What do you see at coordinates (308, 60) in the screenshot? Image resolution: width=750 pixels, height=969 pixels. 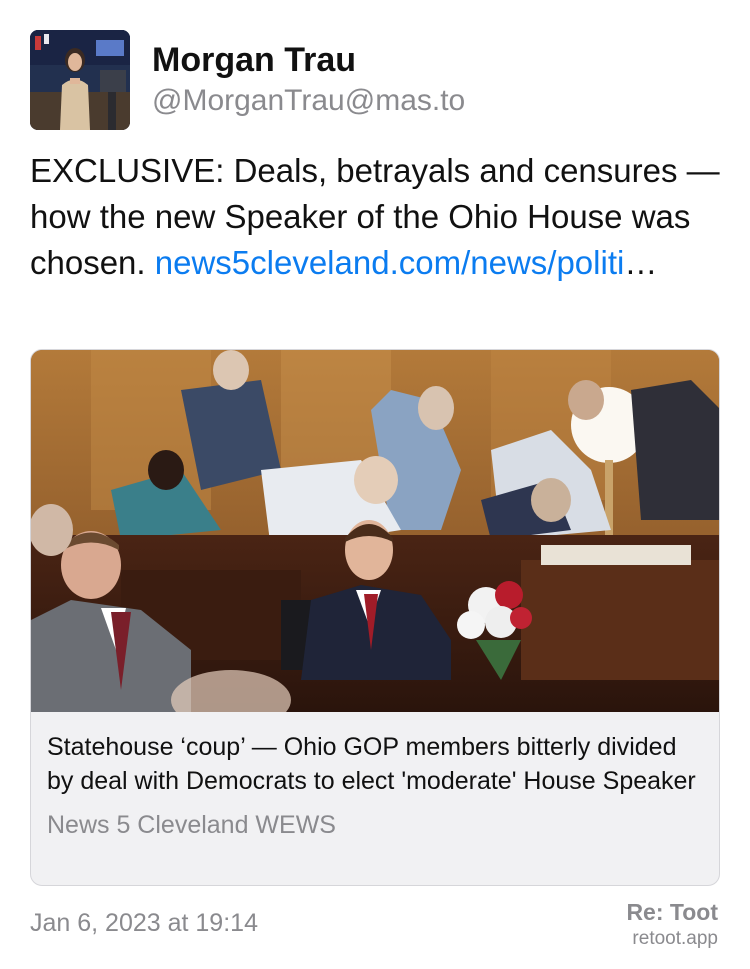 I see `author-display-name: Morgan Trau` at bounding box center [308, 60].